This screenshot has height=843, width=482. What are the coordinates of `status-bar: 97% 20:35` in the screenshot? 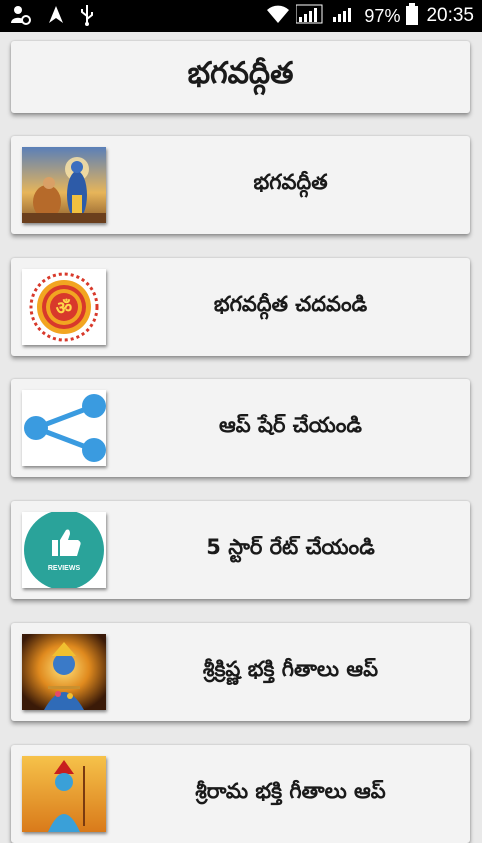 It's located at (241, 16).